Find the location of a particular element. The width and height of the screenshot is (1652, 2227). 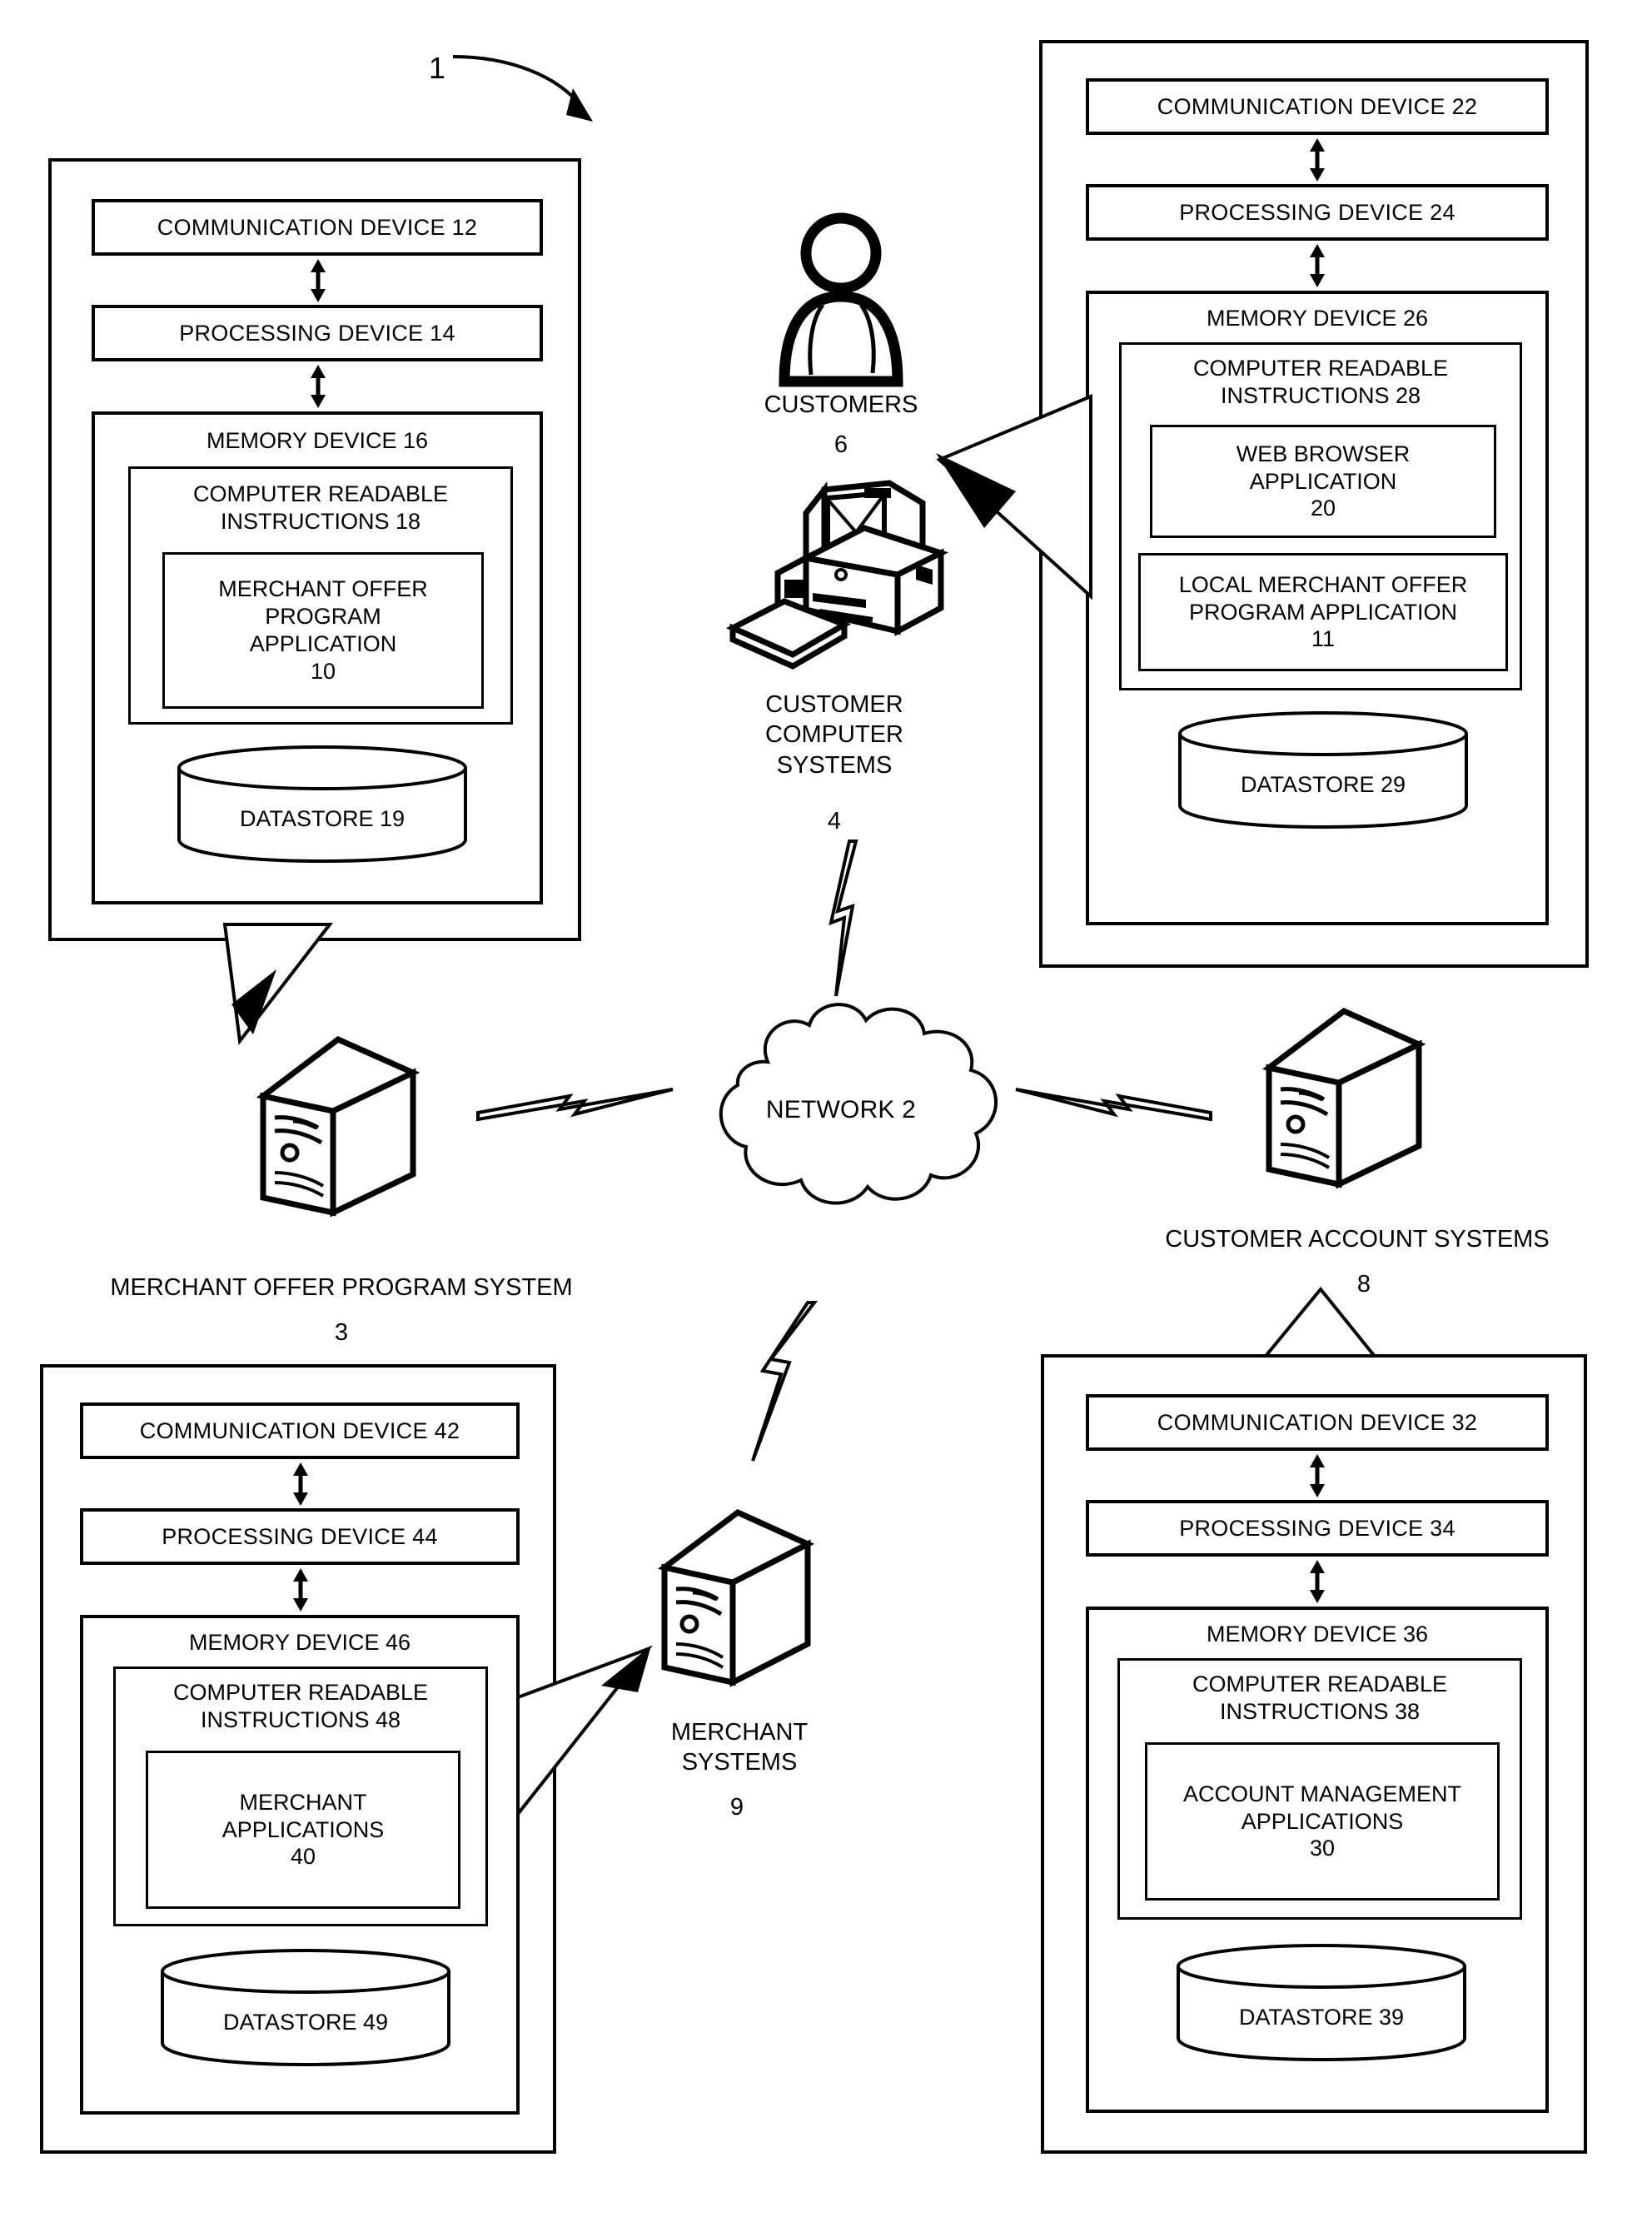

processing-device-44-box: PROCESSING DEVICE 44 is located at coordinates (300, 1536).